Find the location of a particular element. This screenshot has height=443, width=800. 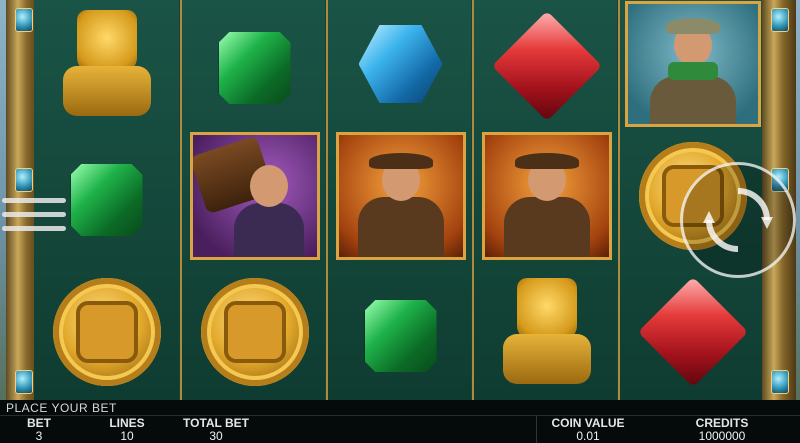

spin-button is located at coordinates (738, 220).